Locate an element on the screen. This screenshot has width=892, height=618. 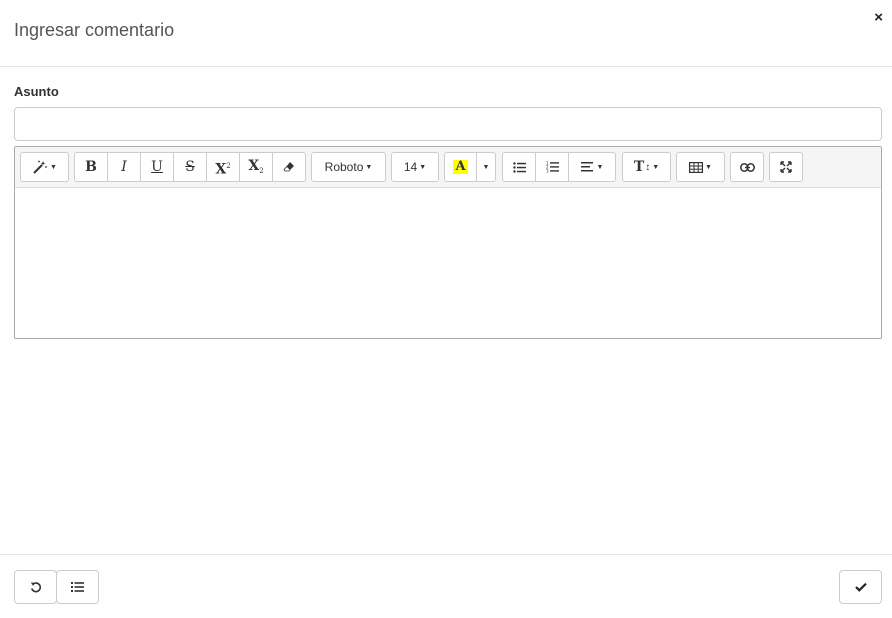
line-height-group: T ↕ ▼ is located at coordinates (646, 167).